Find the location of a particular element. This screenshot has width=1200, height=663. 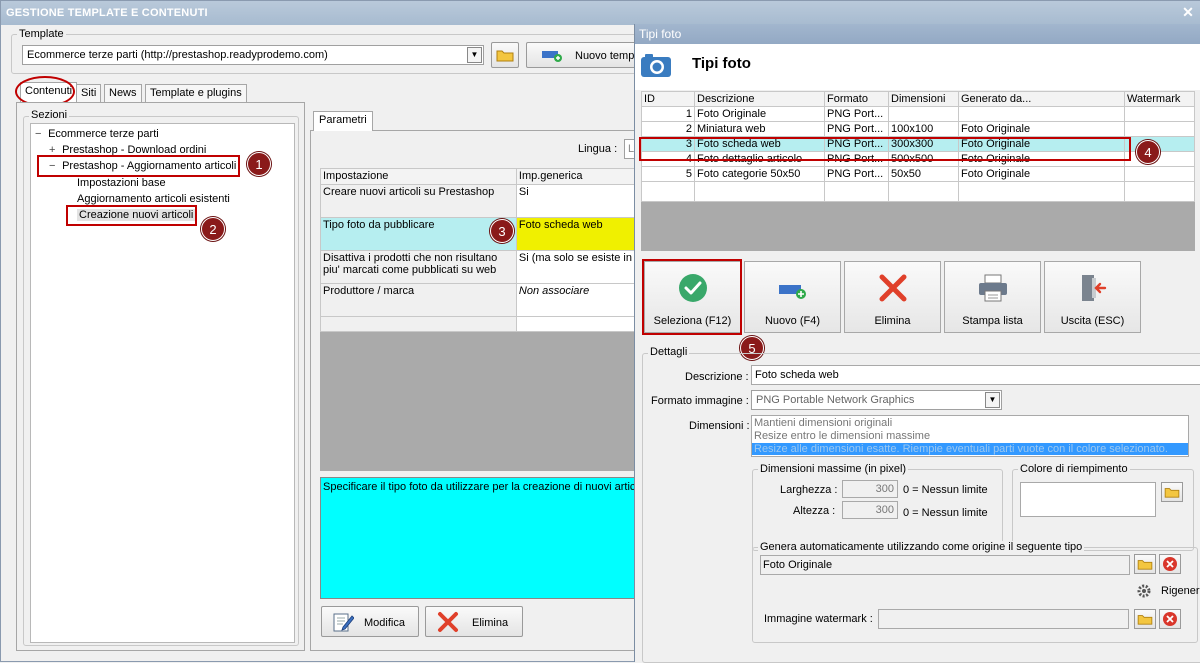

watermark-browse-button is located at coordinates (1145, 619).